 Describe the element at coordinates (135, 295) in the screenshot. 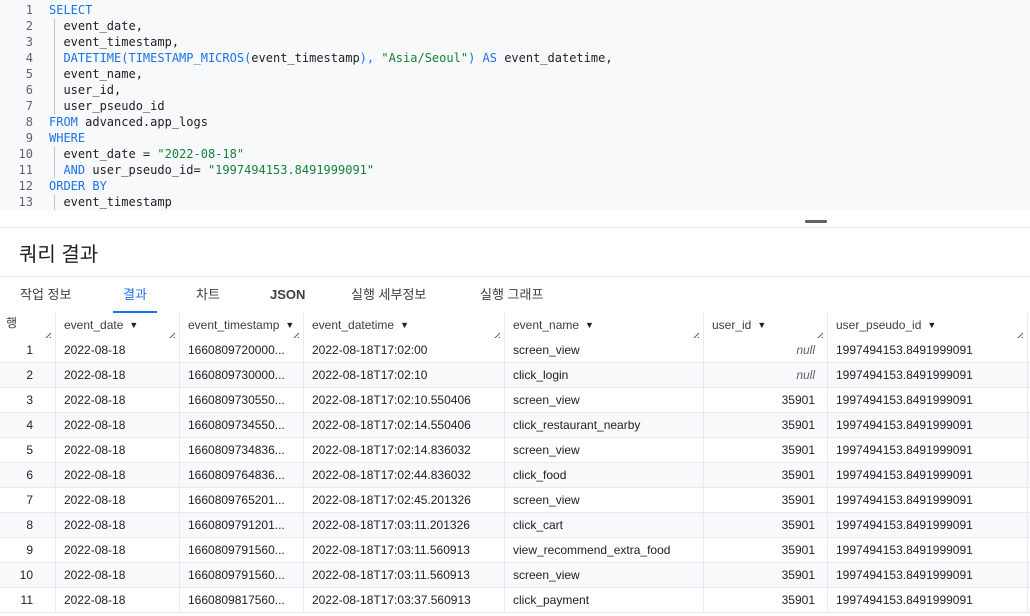

I see `tab-2: 결과` at that location.